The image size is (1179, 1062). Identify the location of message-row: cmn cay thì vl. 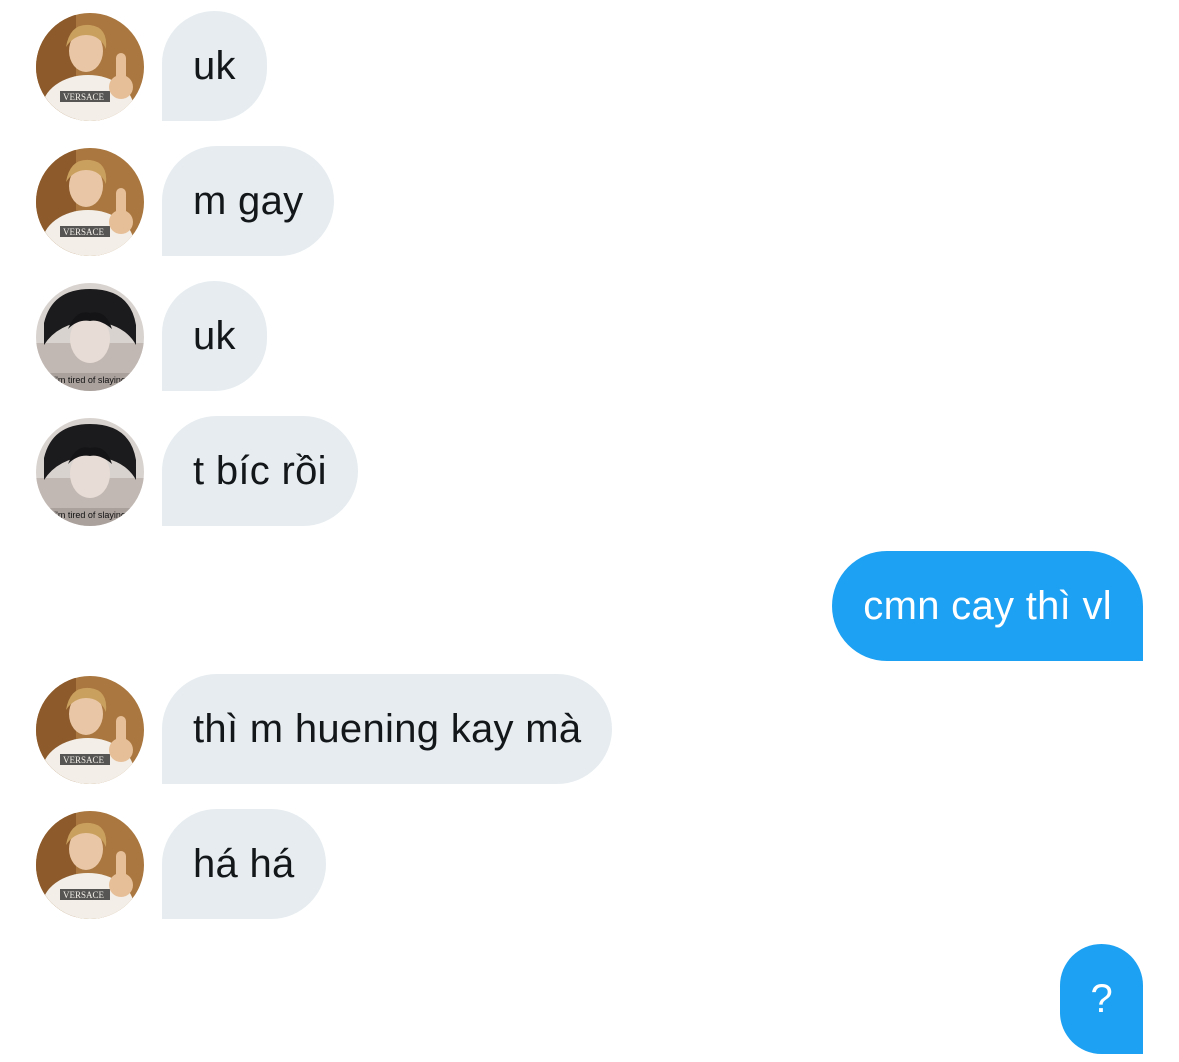
(589, 606).